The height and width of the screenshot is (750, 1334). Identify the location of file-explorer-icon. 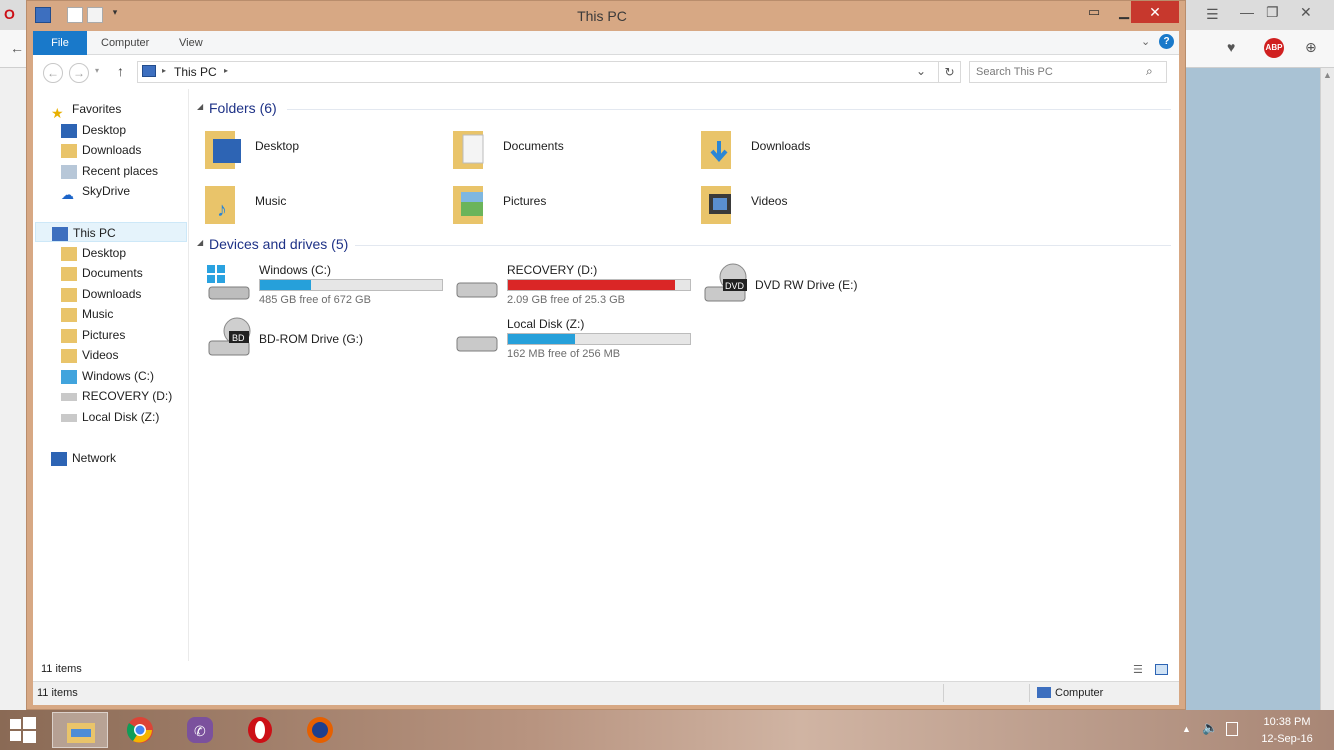
(81, 733).